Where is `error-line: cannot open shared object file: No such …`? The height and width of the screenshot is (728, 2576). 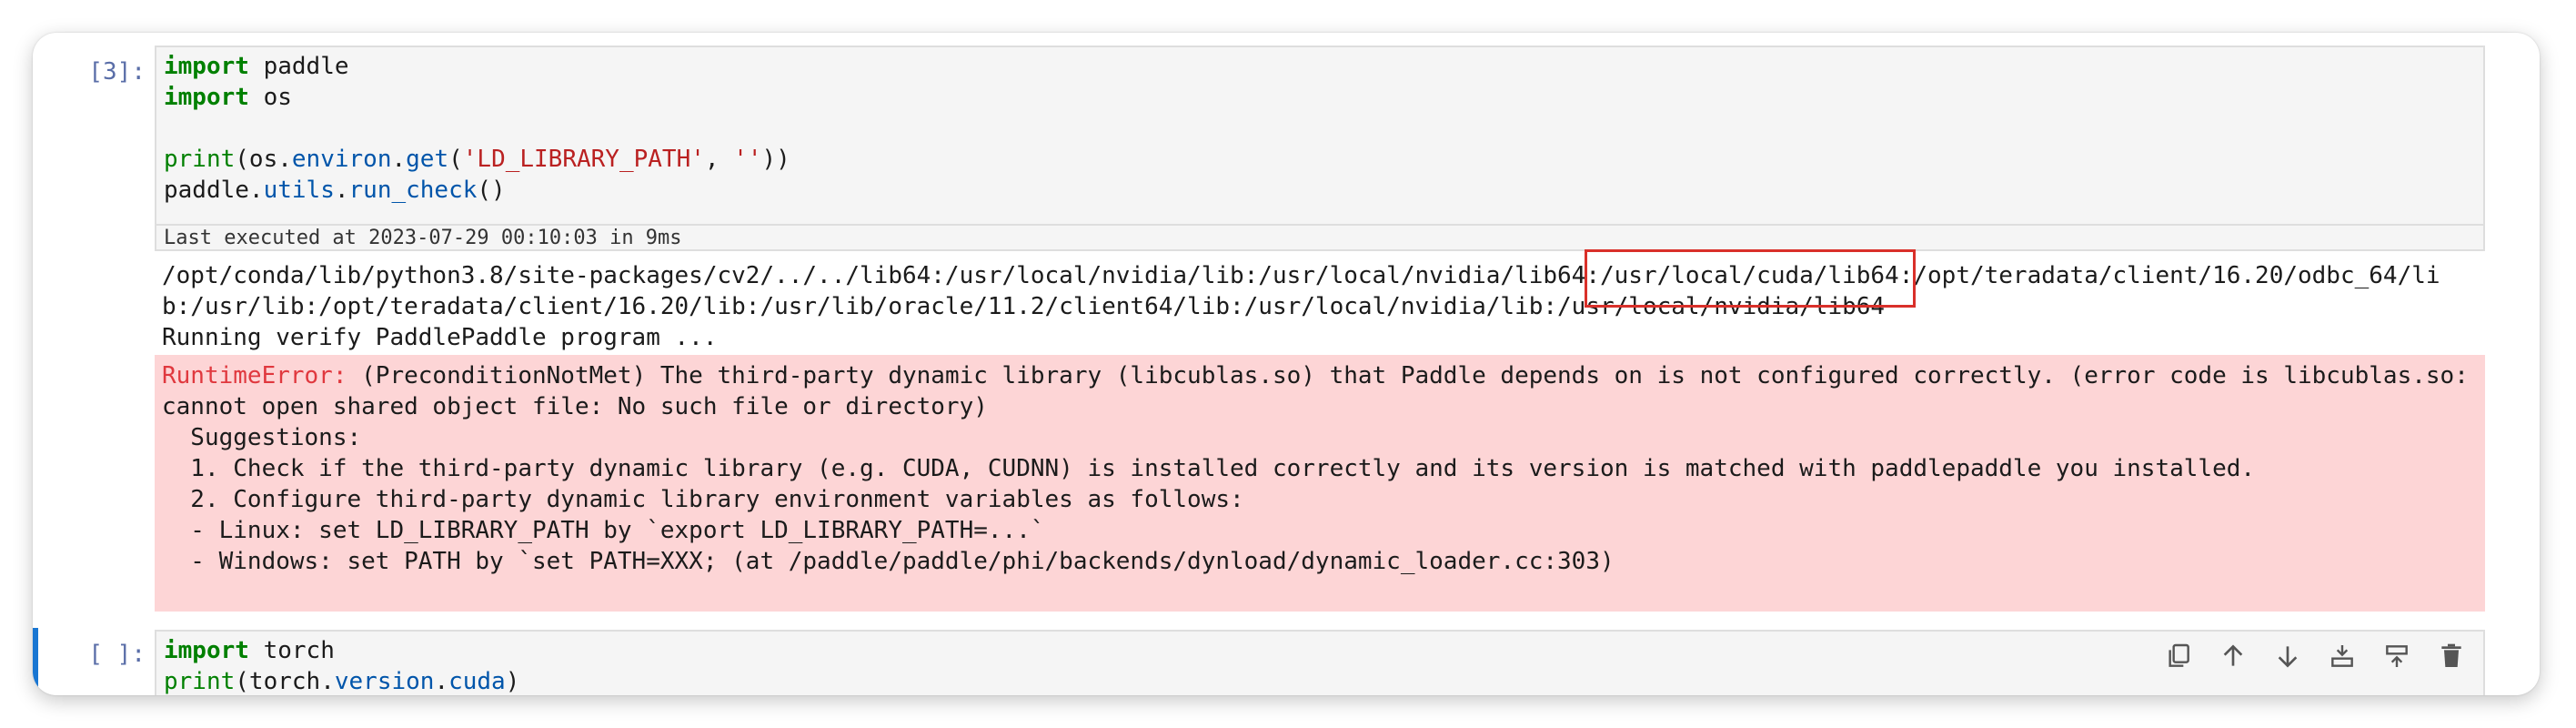 error-line: cannot open shared object file: No such … is located at coordinates (575, 407).